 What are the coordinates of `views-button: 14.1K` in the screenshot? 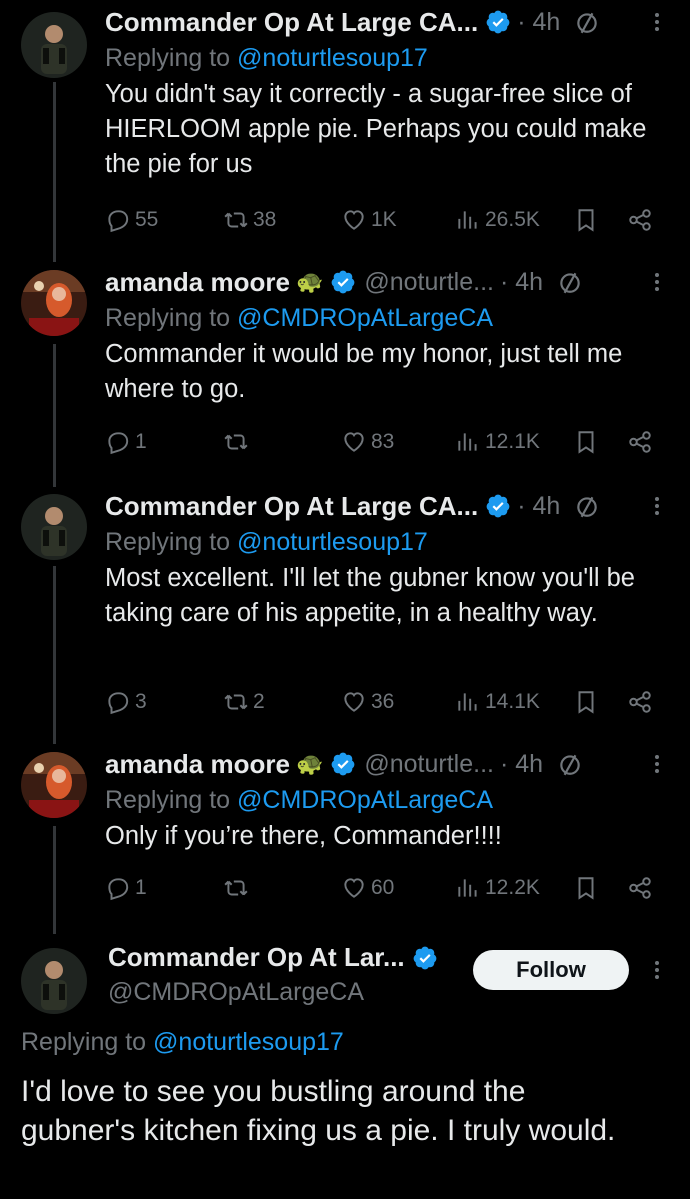 It's located at (497, 702).